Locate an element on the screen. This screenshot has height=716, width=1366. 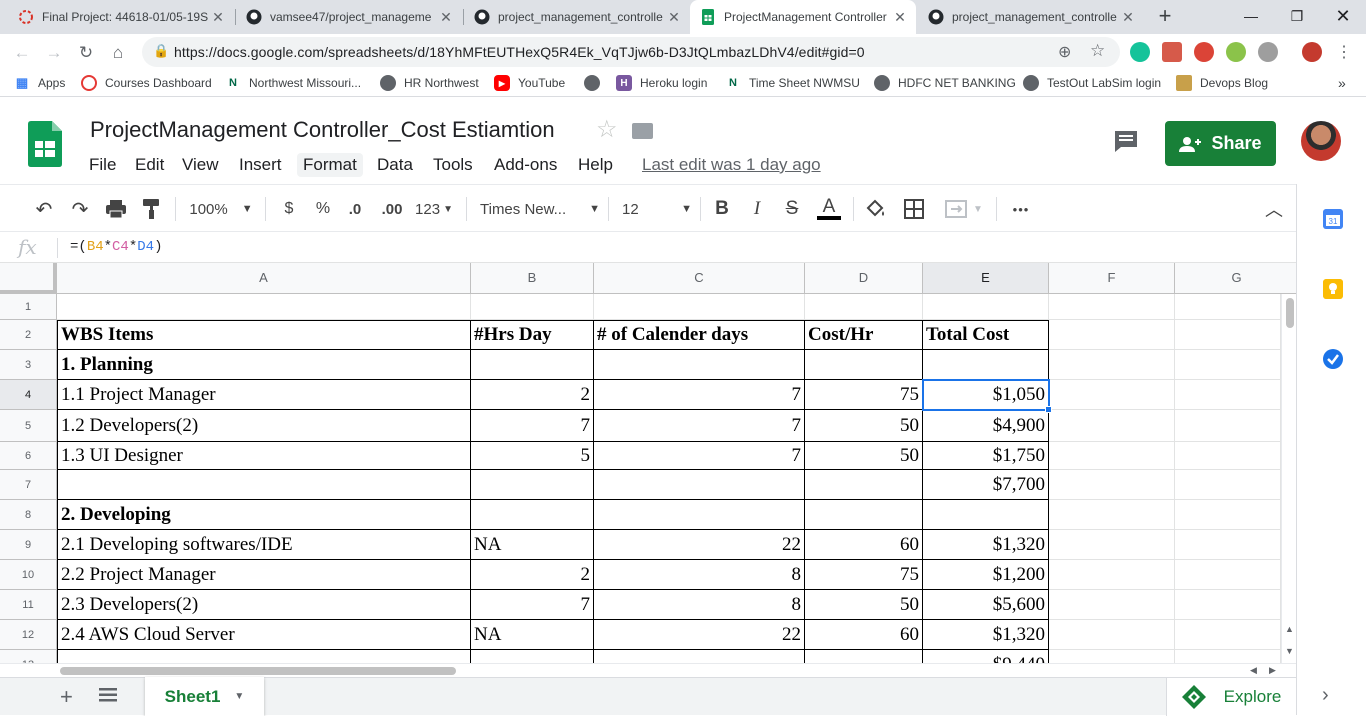
cell-b10: 2 is located at coordinates (532, 575).